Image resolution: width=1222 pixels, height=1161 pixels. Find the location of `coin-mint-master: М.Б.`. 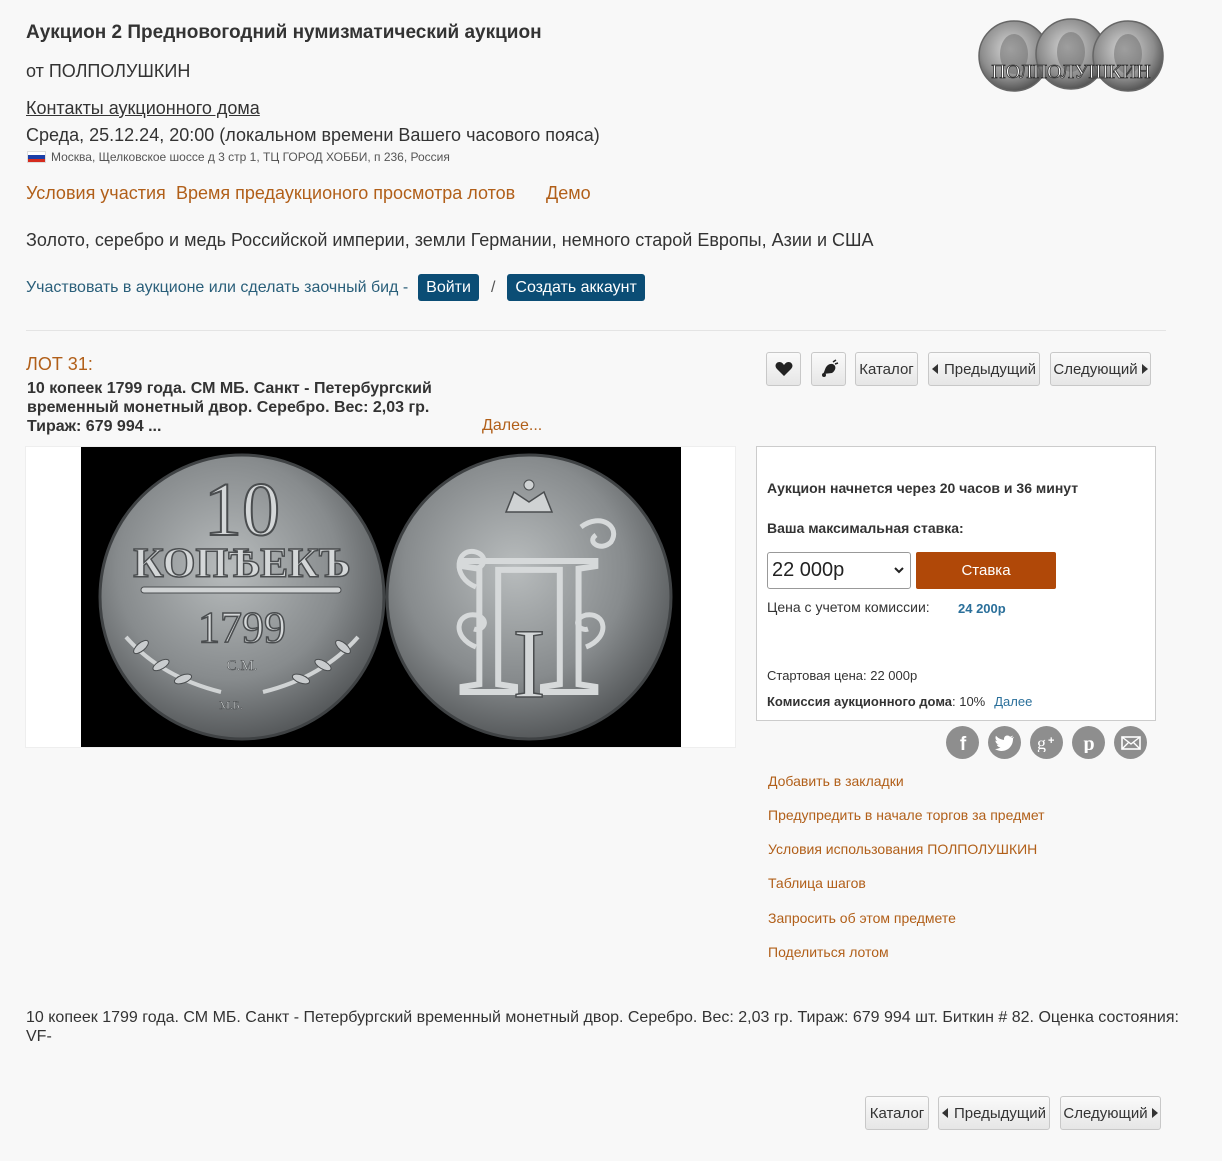

coin-mint-master: М.Б. is located at coordinates (231, 705).